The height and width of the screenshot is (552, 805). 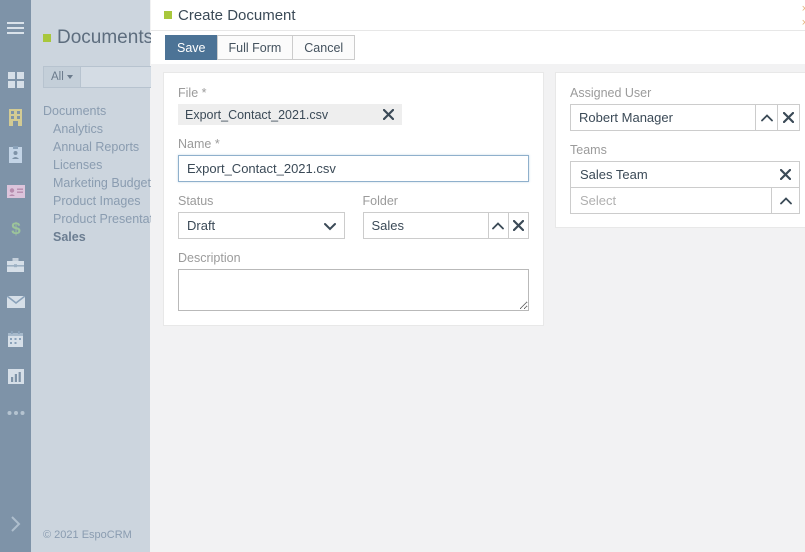 I want to click on save-button: Save, so click(x=191, y=47).